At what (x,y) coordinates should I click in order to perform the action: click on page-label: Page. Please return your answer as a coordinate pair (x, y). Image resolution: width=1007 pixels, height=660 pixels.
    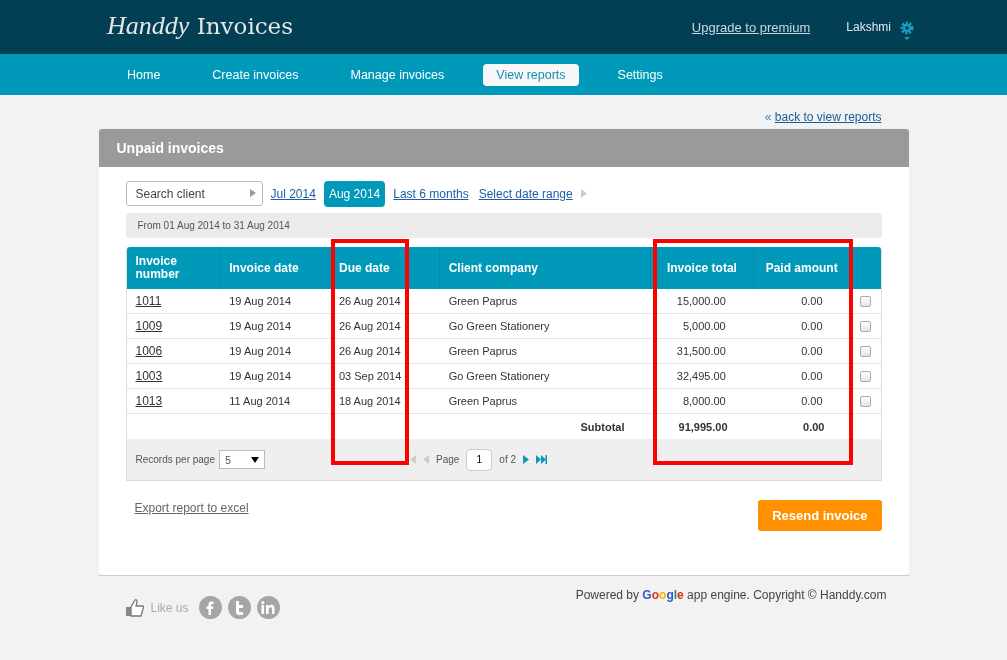
    Looking at the image, I should click on (448, 459).